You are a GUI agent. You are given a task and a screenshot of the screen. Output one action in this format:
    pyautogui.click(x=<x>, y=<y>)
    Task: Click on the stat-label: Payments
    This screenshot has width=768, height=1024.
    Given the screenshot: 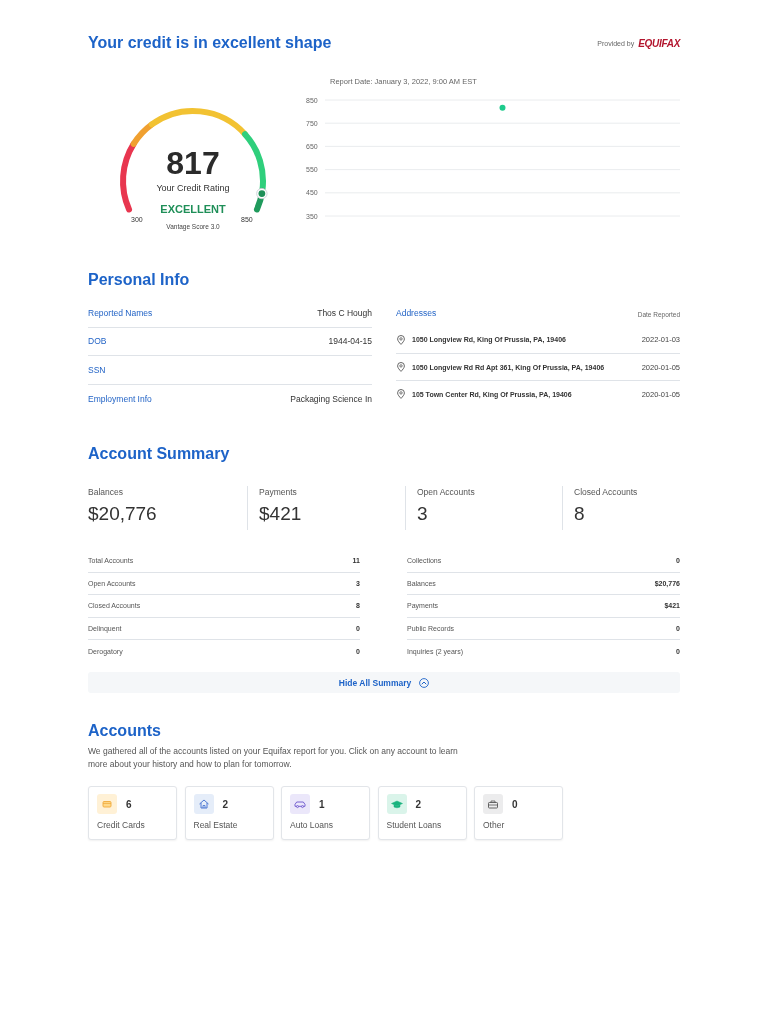 What is the action you would take?
    pyautogui.click(x=278, y=492)
    